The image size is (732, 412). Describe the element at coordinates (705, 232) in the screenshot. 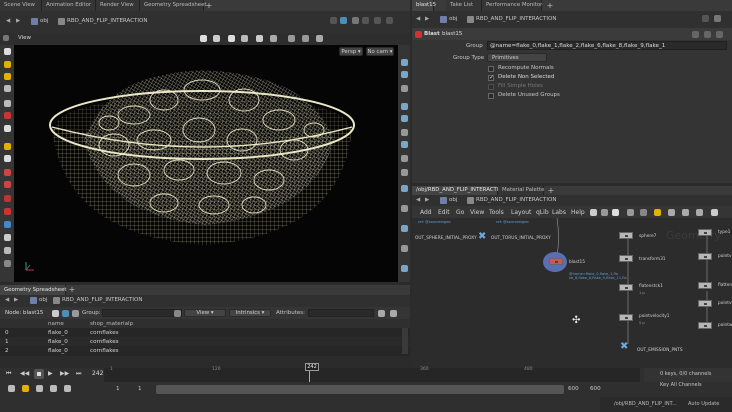

I see `type-node` at that location.